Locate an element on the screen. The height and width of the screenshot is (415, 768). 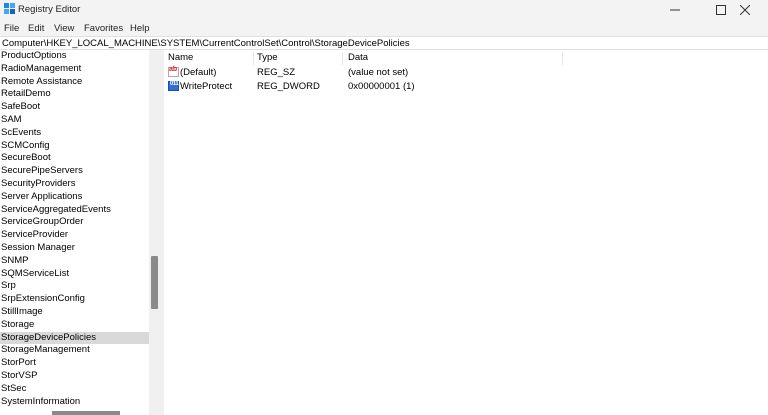
menu-file: File is located at coordinates (11, 28).